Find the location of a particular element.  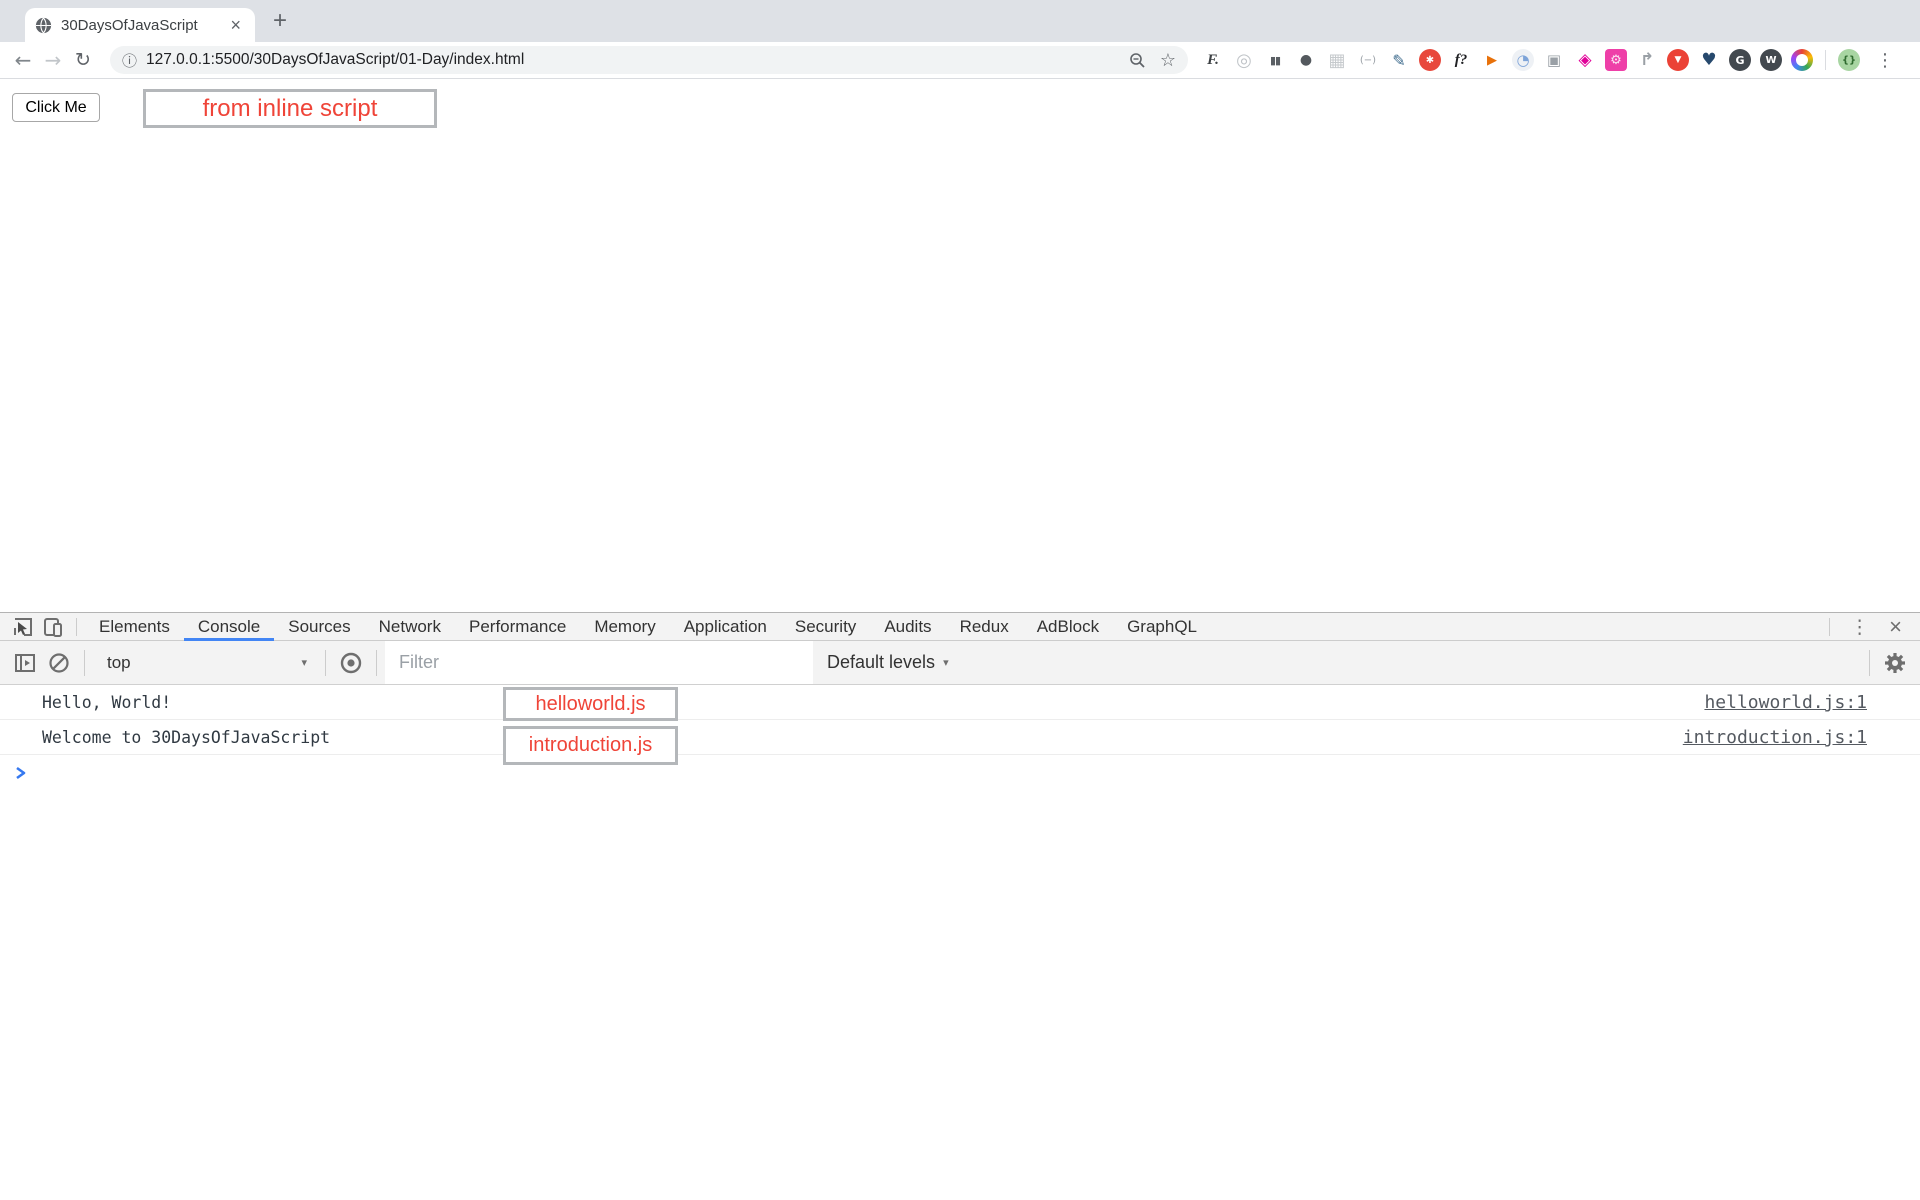

font-ext-icon: F. is located at coordinates (1213, 60).